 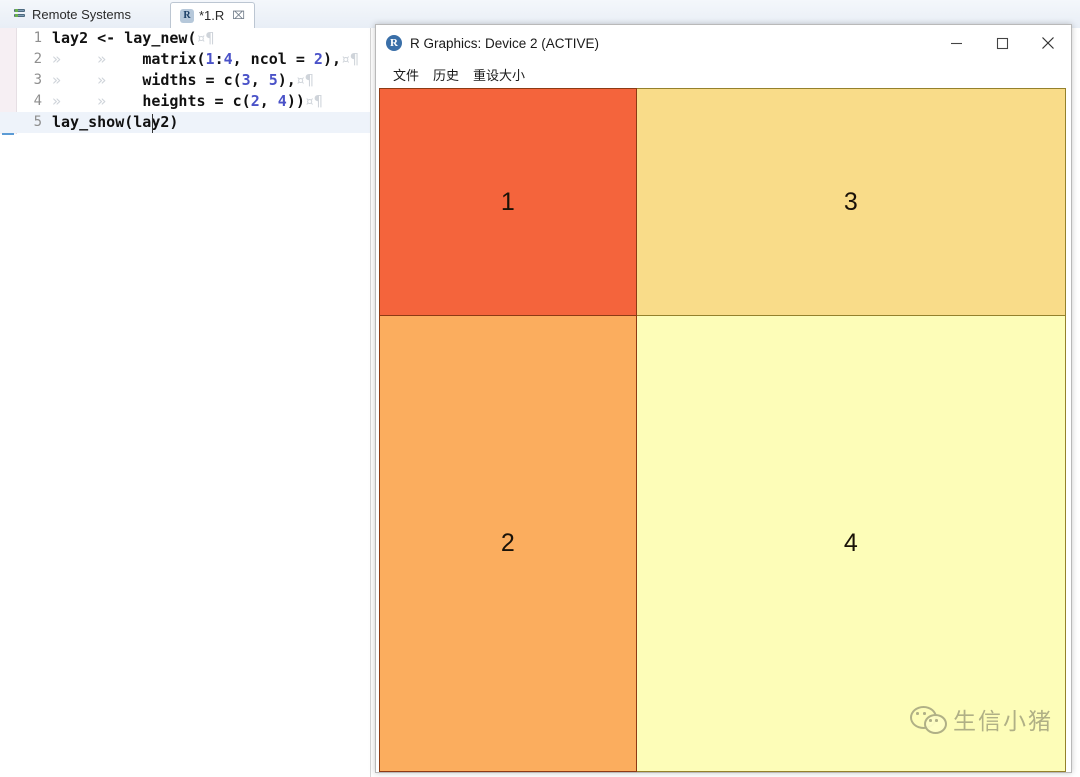 I want to click on r-logo-icon: R, so click(x=394, y=43).